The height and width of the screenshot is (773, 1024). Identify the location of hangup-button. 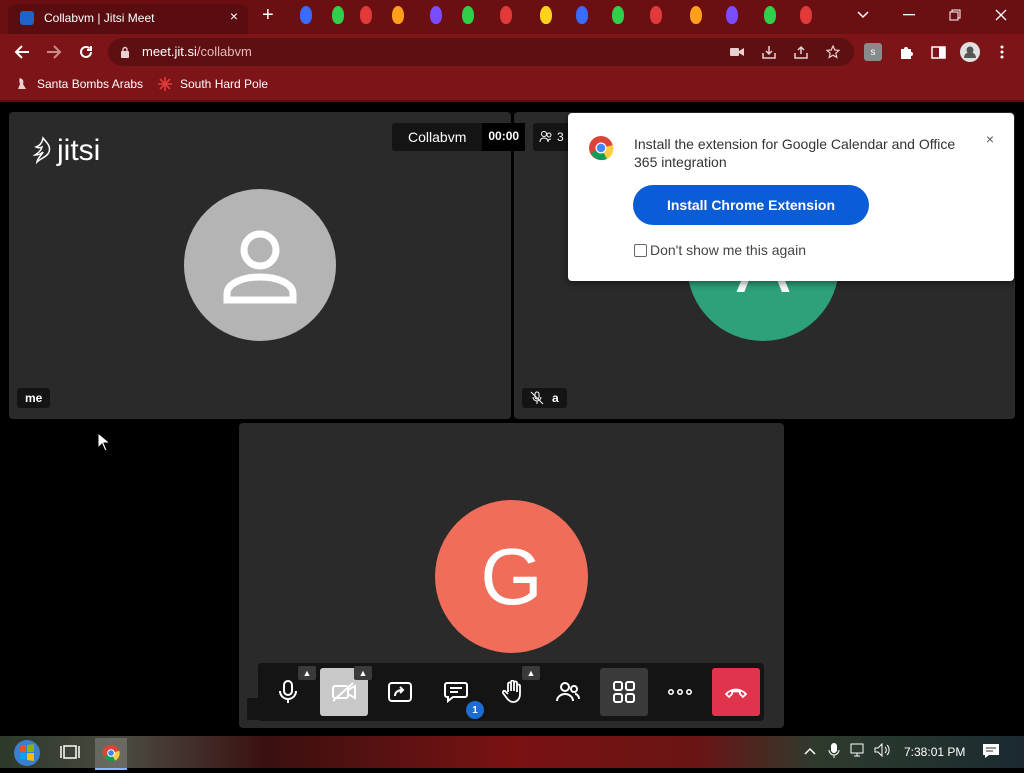
(736, 692).